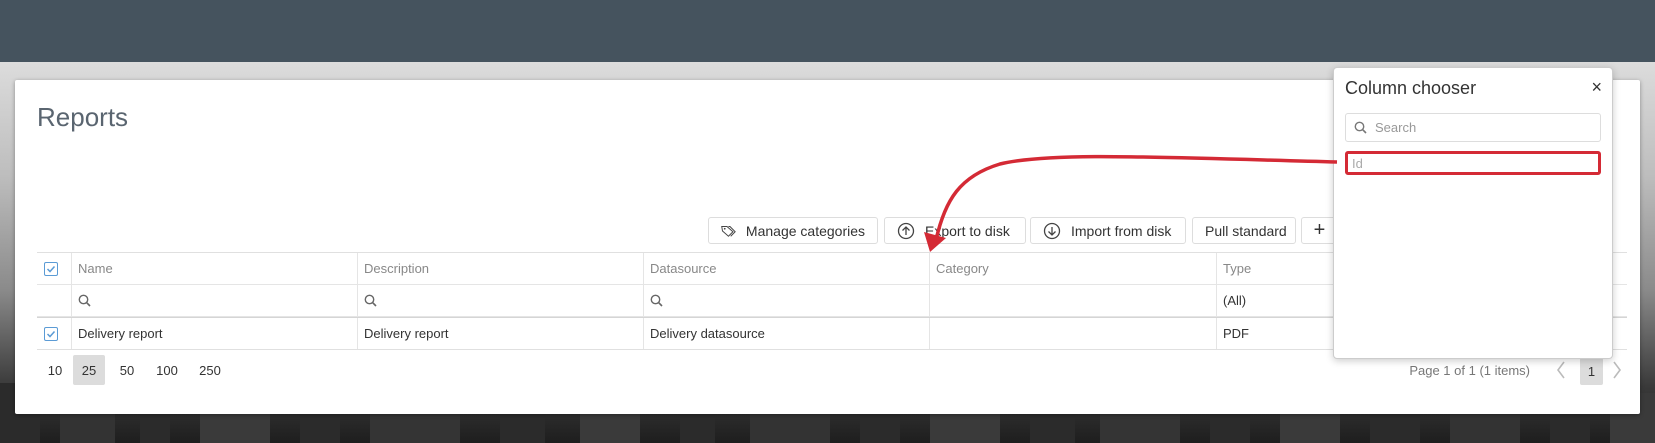  Describe the element at coordinates (832, 370) in the screenshot. I see `pager: 10 25 50 100 250 Page 1 of 1 (1 items) 1` at that location.